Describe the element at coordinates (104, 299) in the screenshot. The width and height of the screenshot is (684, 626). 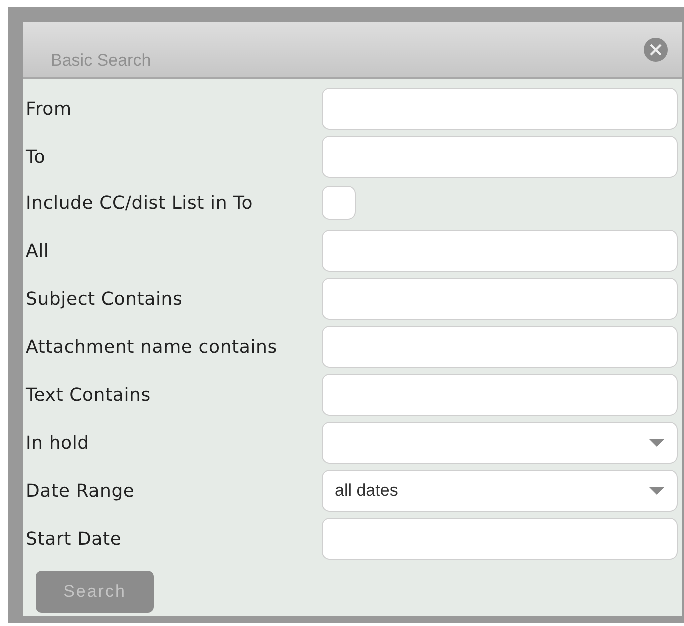
I see `field-label: Subject Contains` at that location.